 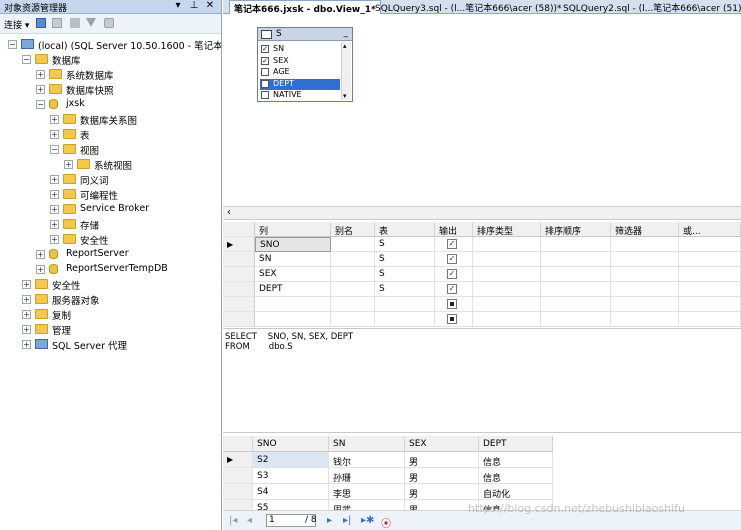 What do you see at coordinates (386, 522) in the screenshot?
I see `cancel-edit-icon: ⦿` at bounding box center [386, 522].